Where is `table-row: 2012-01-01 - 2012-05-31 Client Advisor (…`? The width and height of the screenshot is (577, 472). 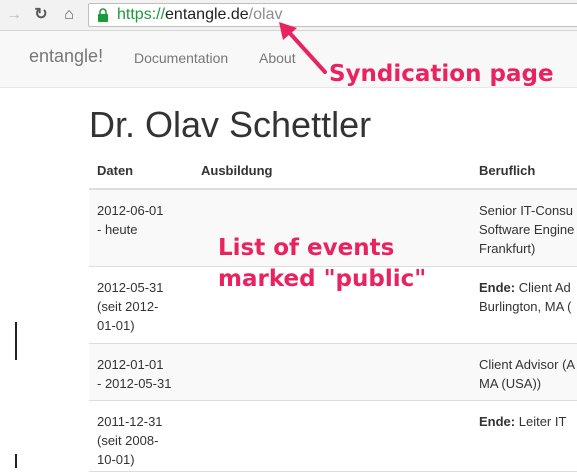 table-row: 2012-01-01 - 2012-05-31 Client Advisor (… is located at coordinates (333, 372).